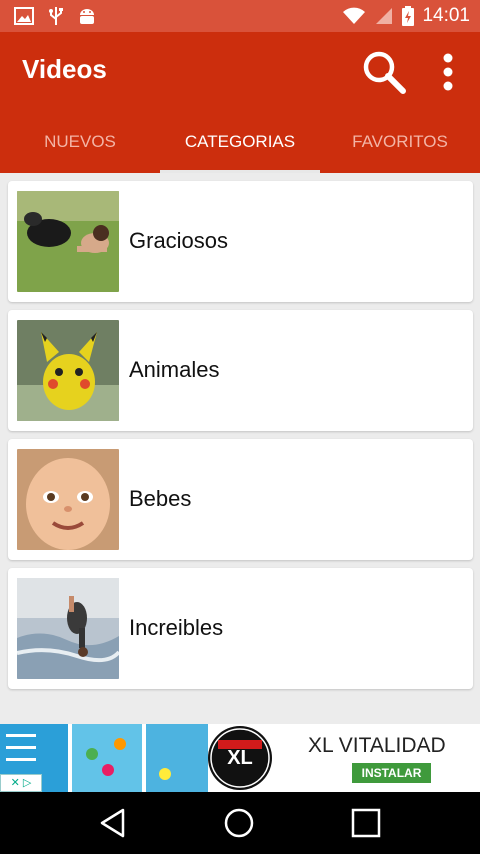  What do you see at coordinates (56, 16) in the screenshot?
I see `usb-icon` at bounding box center [56, 16].